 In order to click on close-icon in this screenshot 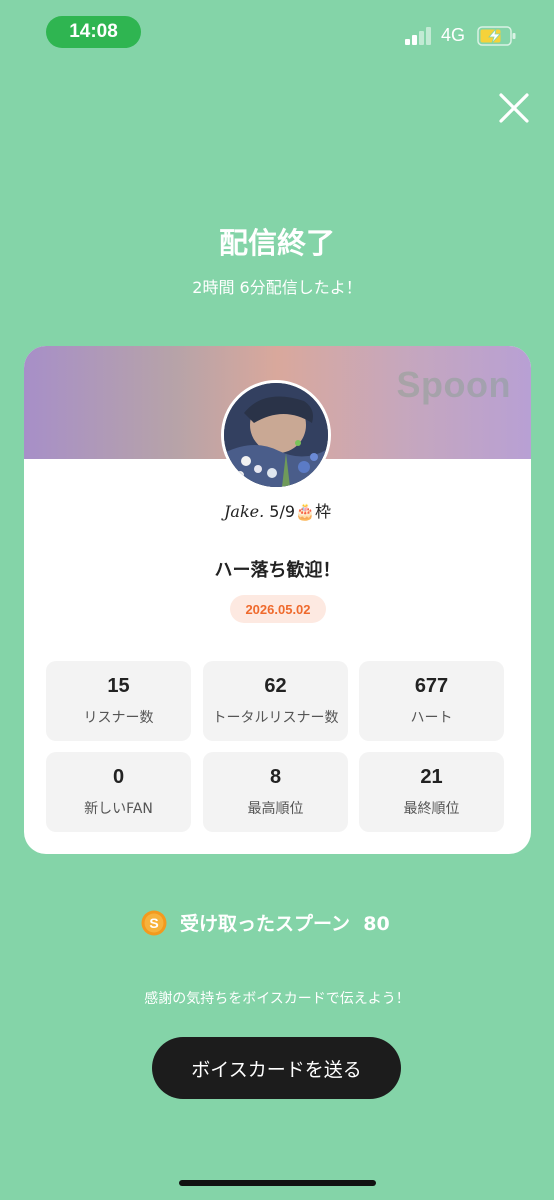, I will do `click(514, 108)`.